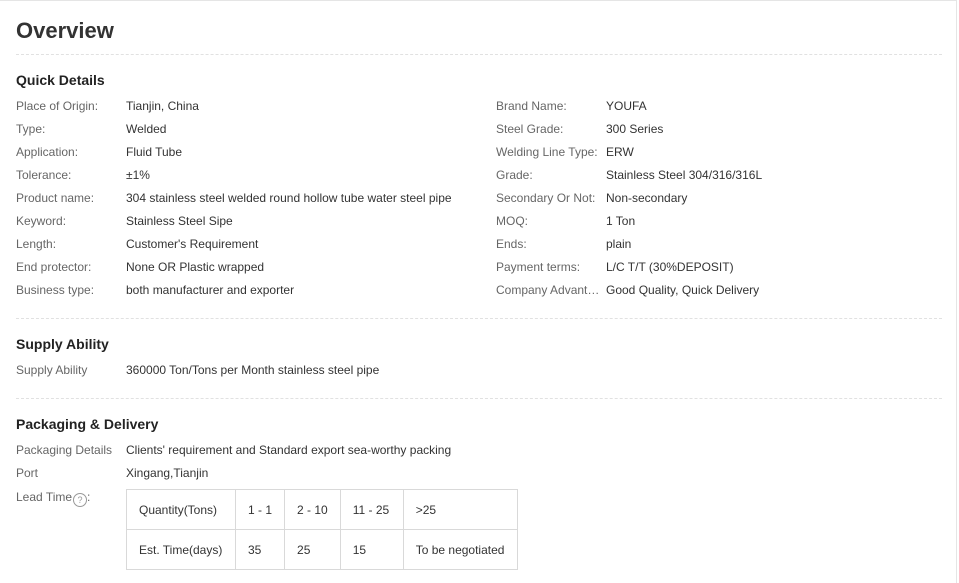  What do you see at coordinates (547, 152) in the screenshot?
I see `detail-label: Welding Line Type:` at bounding box center [547, 152].